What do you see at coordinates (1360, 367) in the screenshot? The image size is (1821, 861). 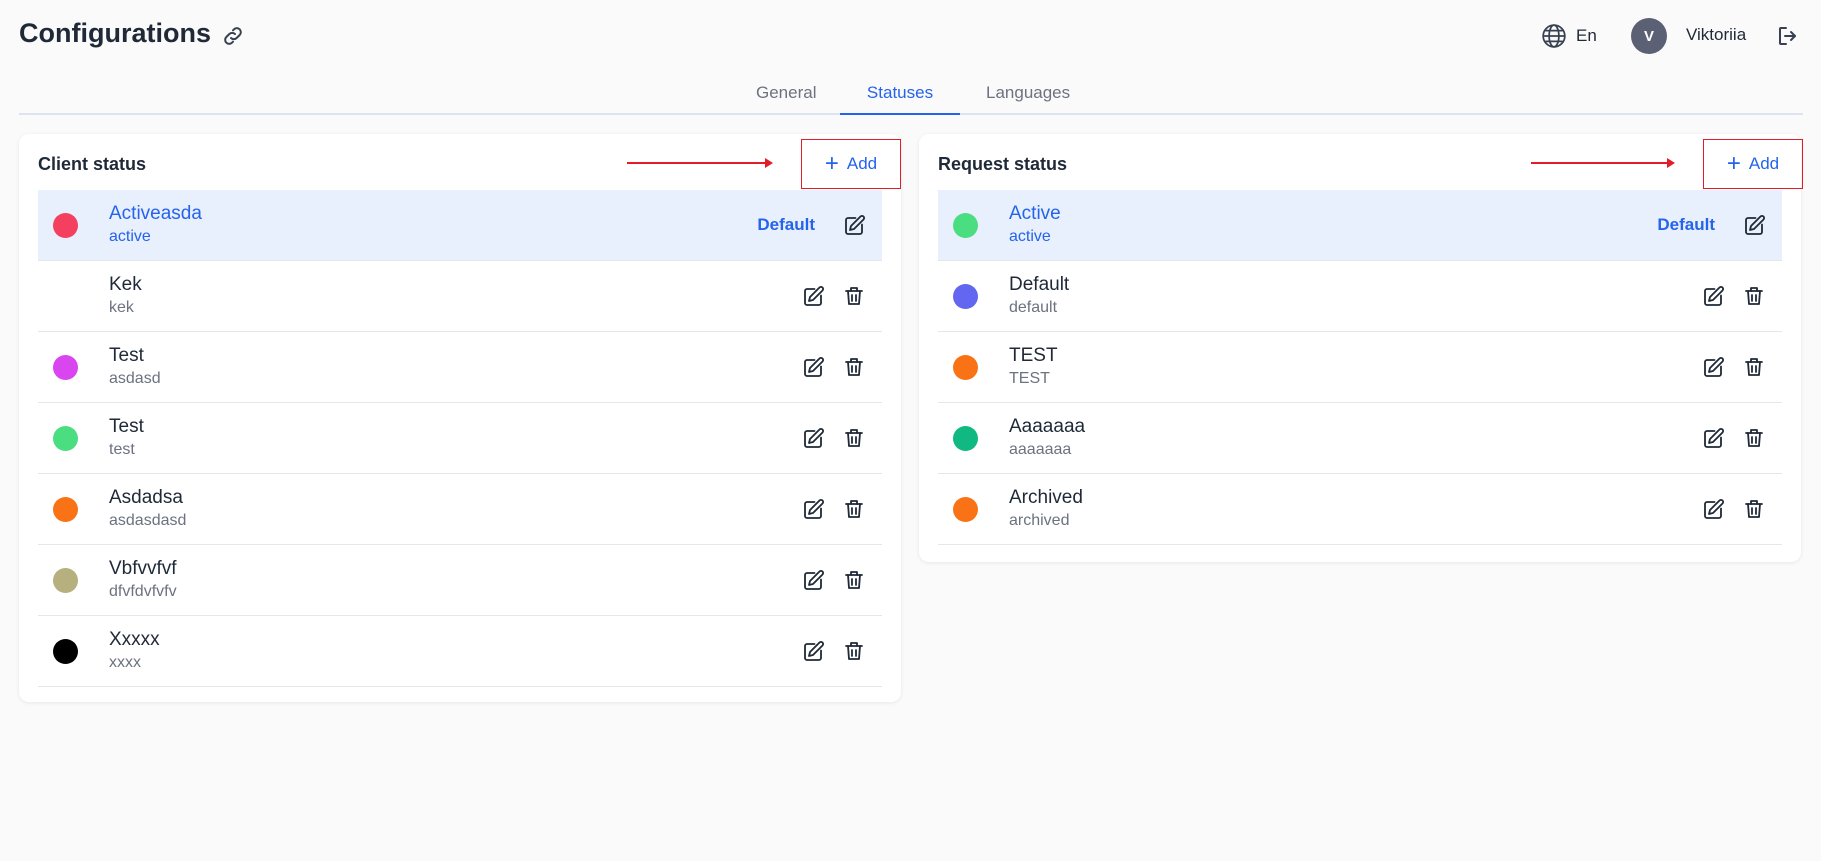 I see `list-item: TEST TEST` at bounding box center [1360, 367].